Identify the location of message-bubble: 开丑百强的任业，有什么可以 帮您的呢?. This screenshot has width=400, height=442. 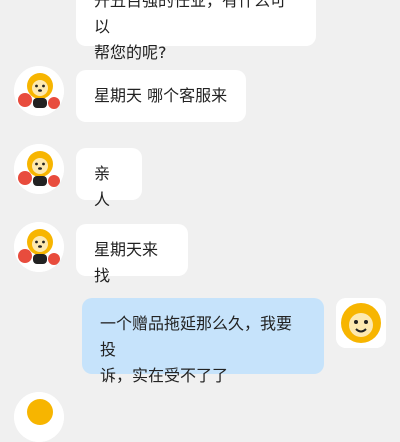
(196, 31).